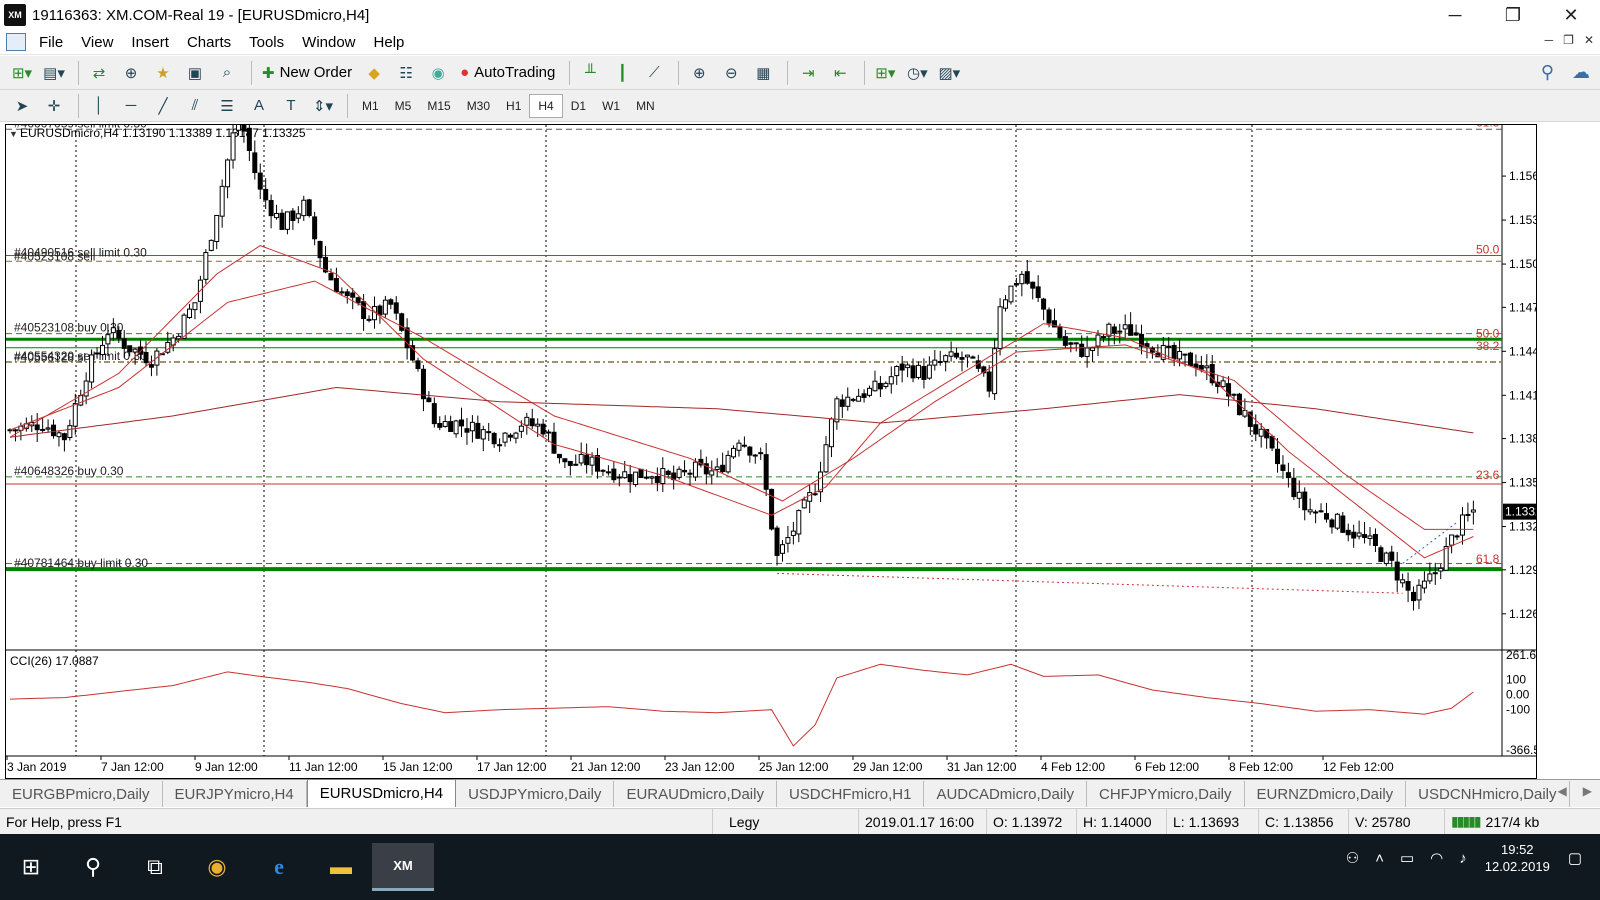 The image size is (1600, 900). Describe the element at coordinates (54, 257) in the screenshot. I see `order-label: #40523108 sell` at that location.